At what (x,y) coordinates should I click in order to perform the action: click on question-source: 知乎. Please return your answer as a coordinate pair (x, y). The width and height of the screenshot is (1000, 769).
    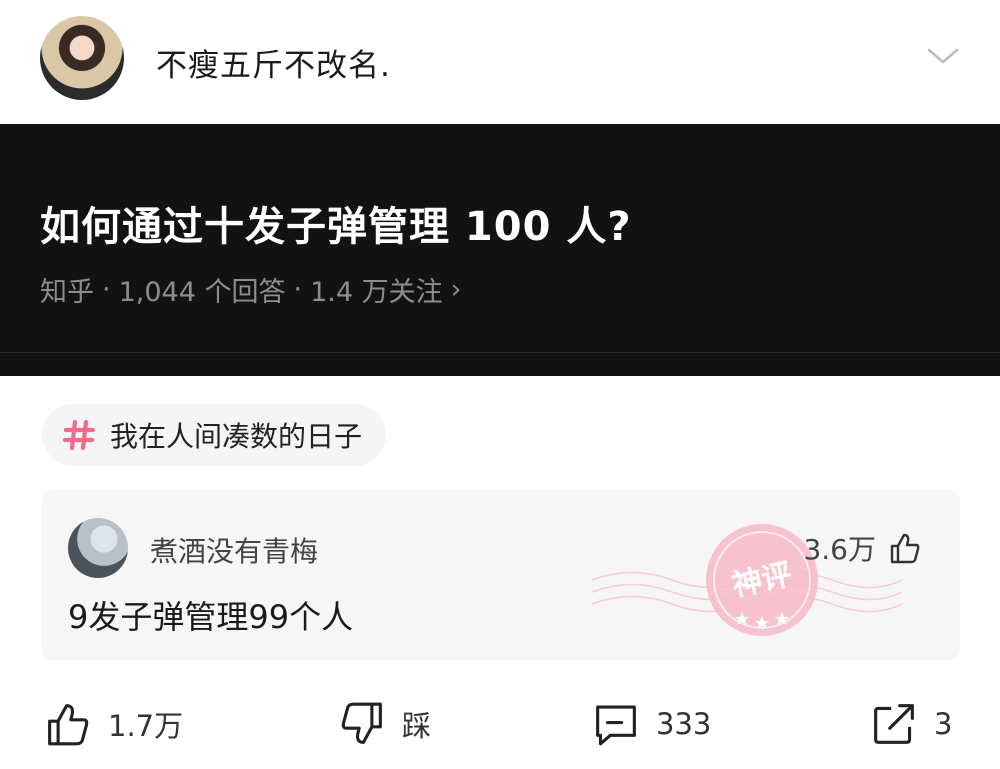
    Looking at the image, I should click on (67, 292).